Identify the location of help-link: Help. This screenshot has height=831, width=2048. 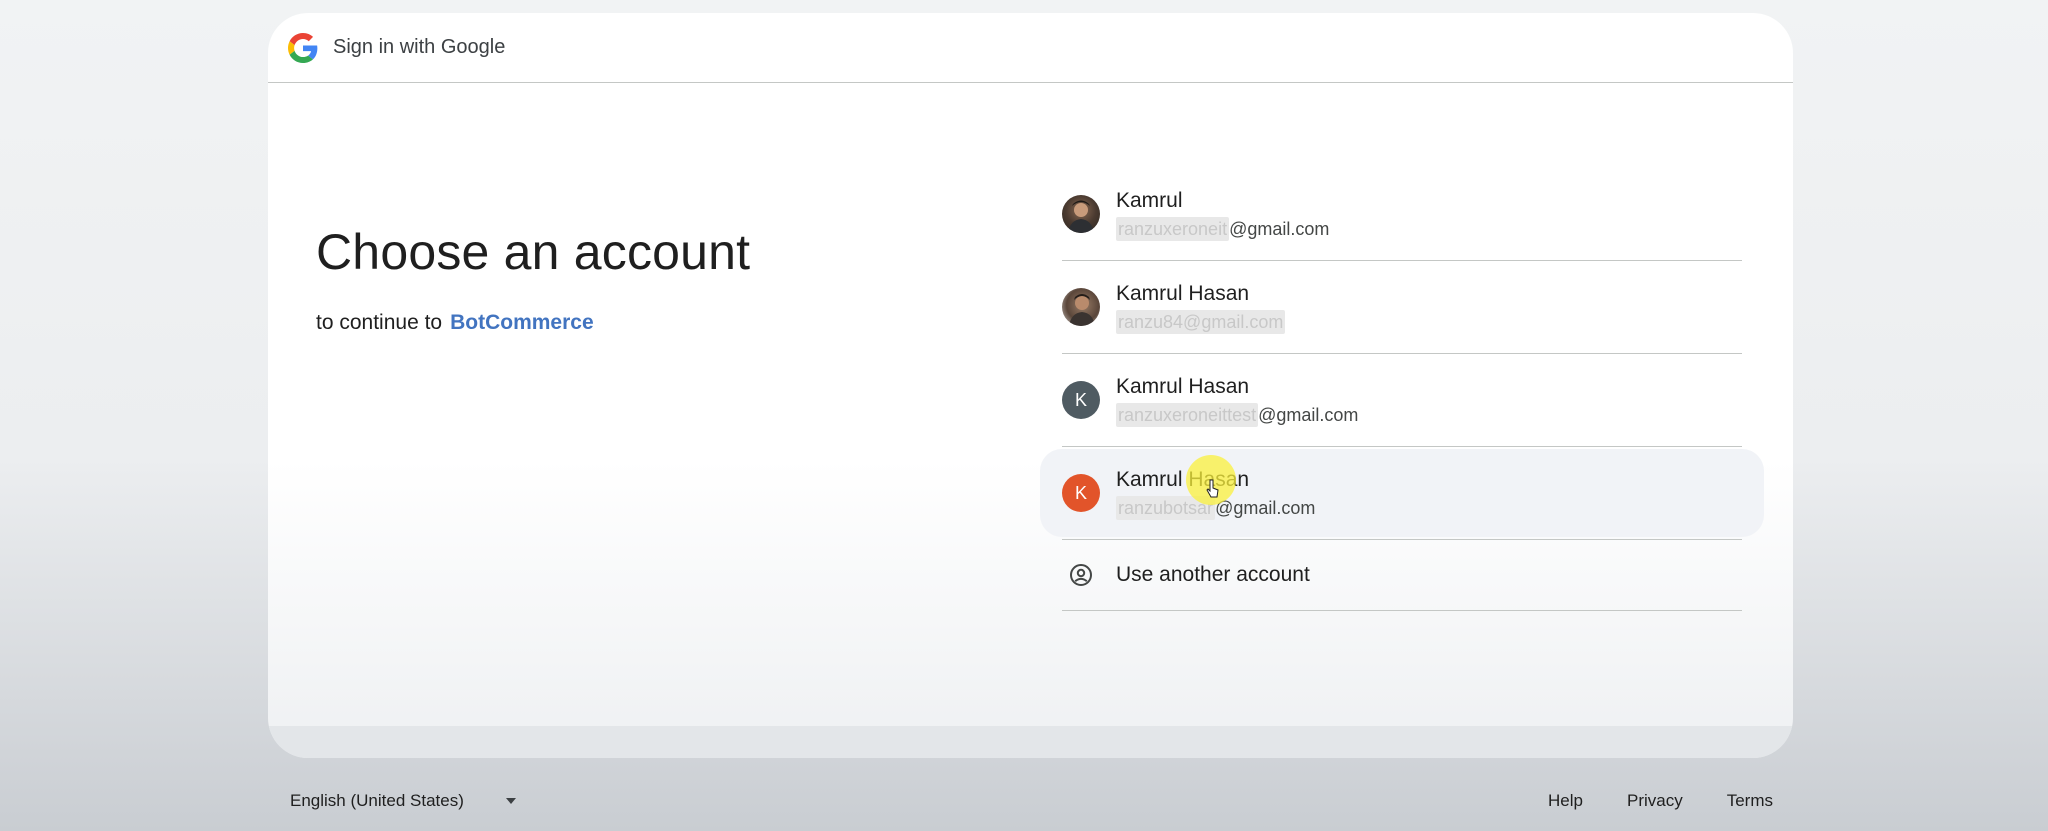
(1565, 801).